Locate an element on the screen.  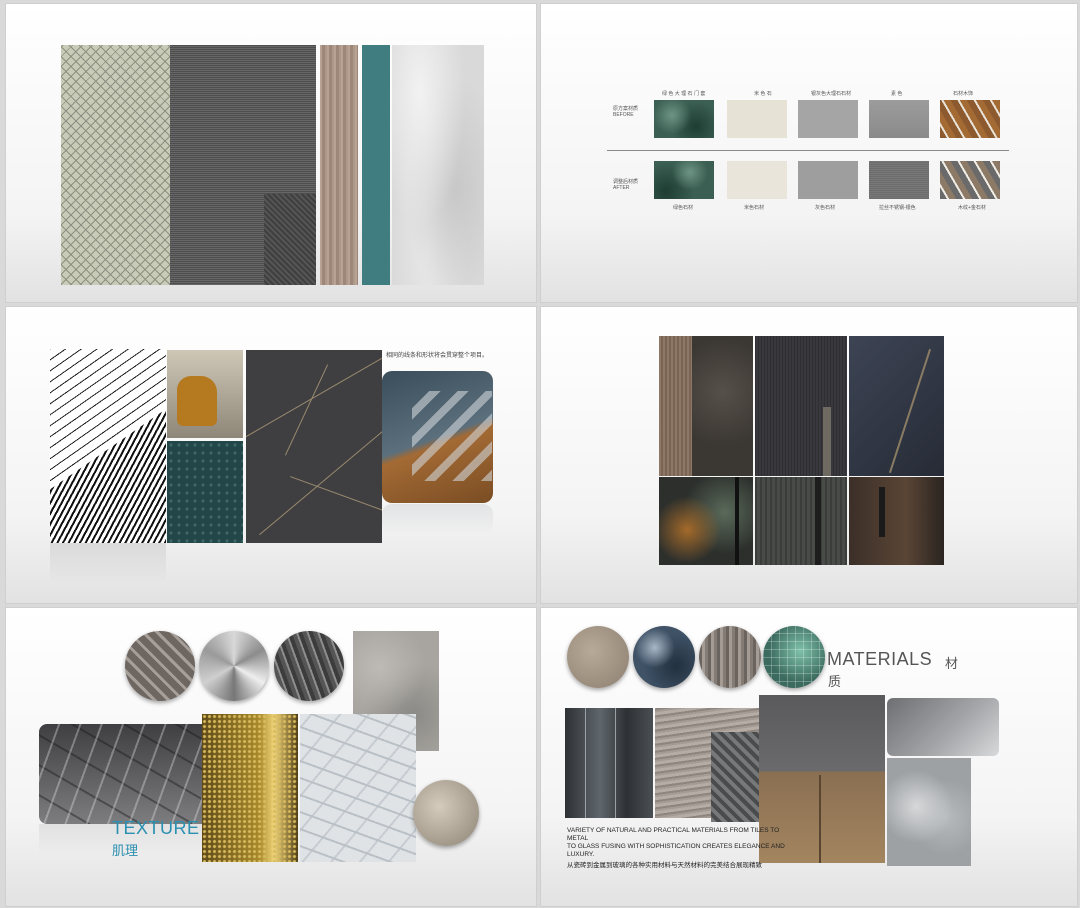
materials-desc-line-4: LUXURY. is located at coordinates (581, 854).